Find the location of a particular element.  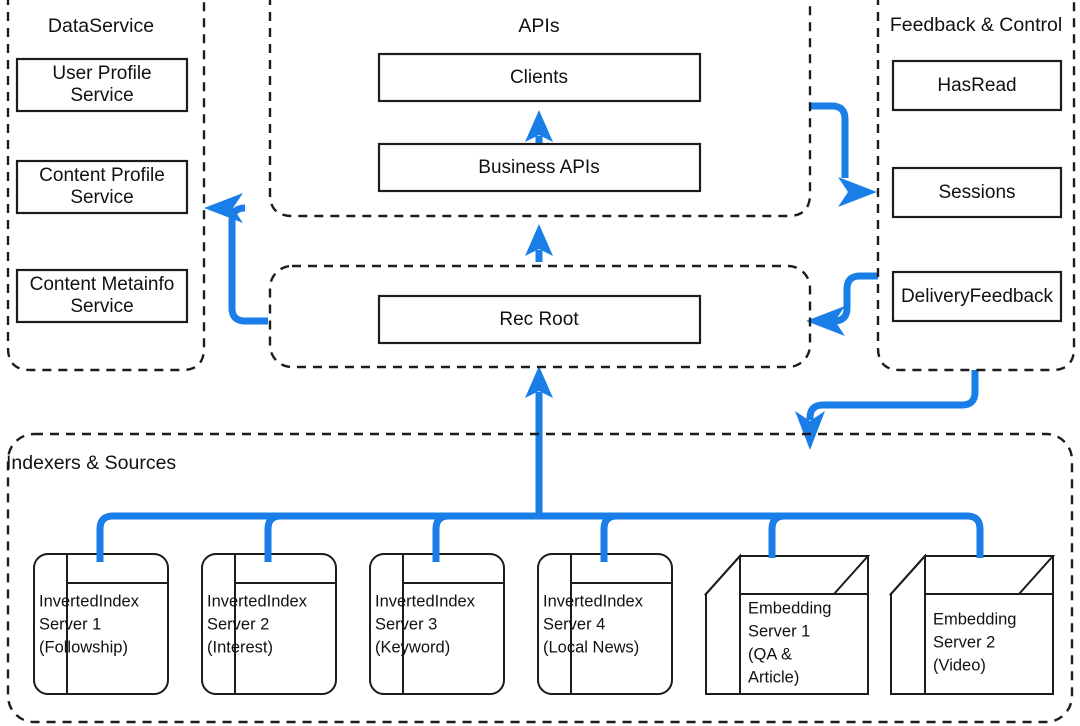

connector-overlay-layer is located at coordinates (540, 553).